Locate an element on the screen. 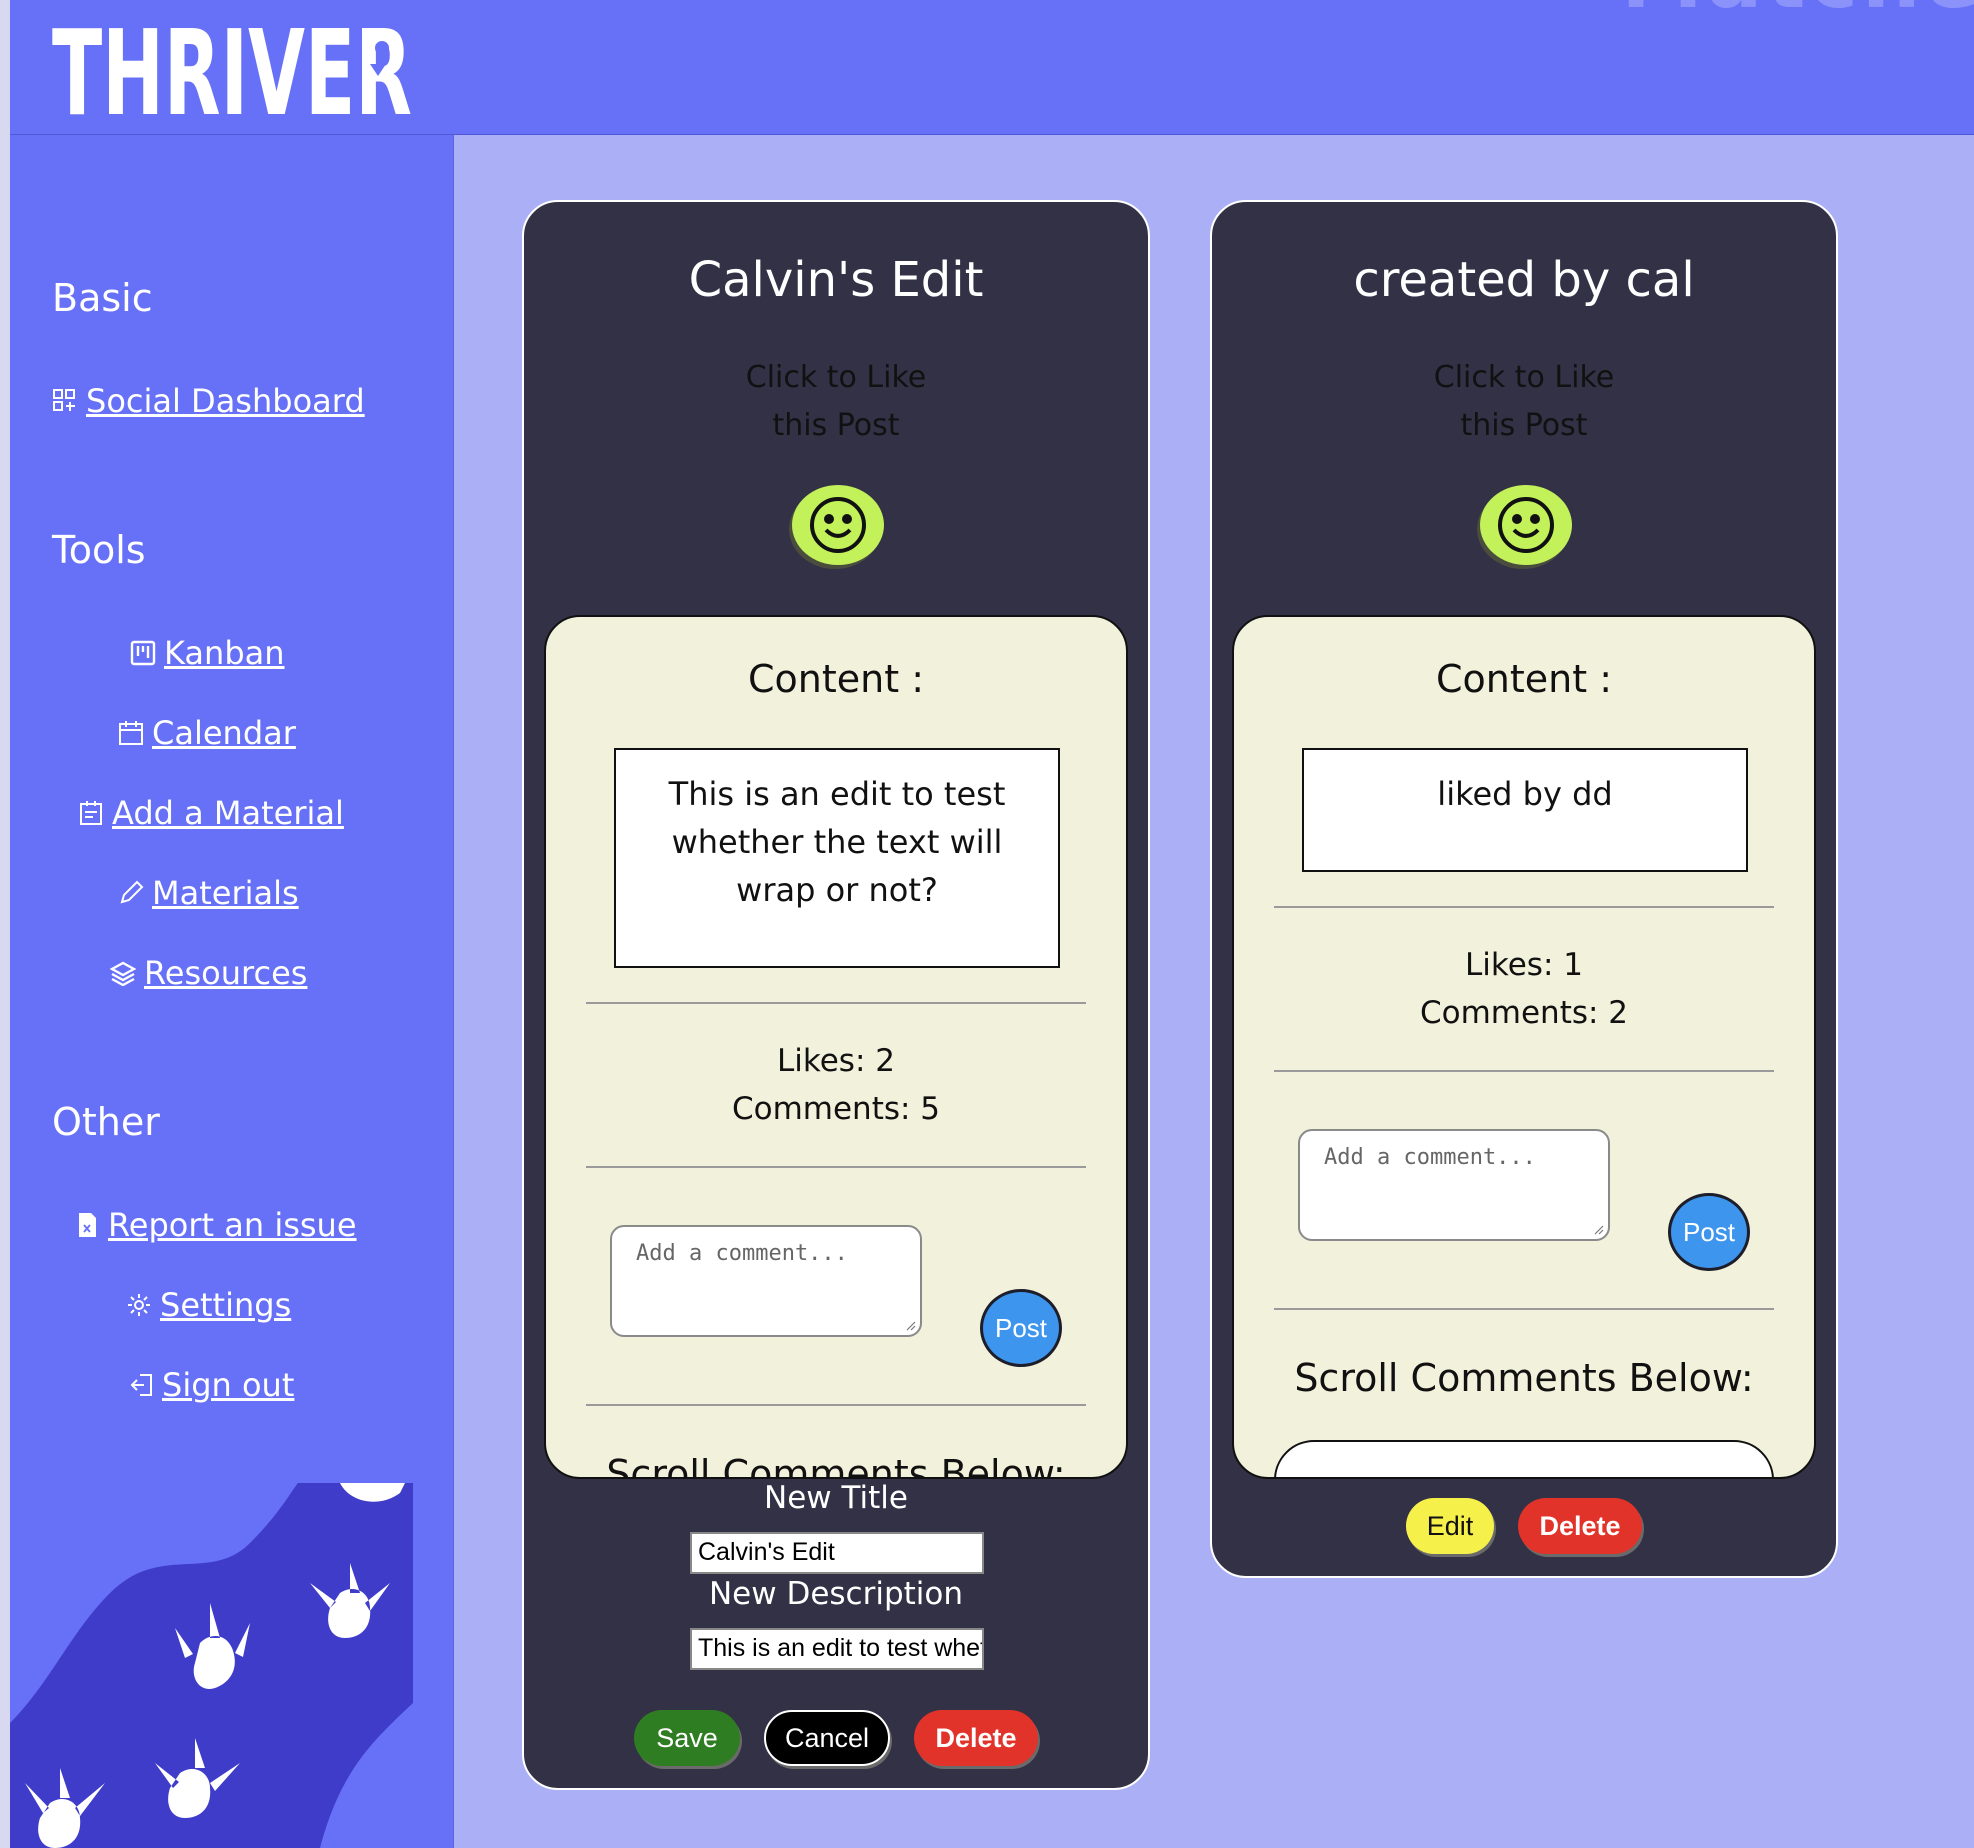 The width and height of the screenshot is (1974, 1848). sidebar-item-label: Add a Material is located at coordinates (228, 813).